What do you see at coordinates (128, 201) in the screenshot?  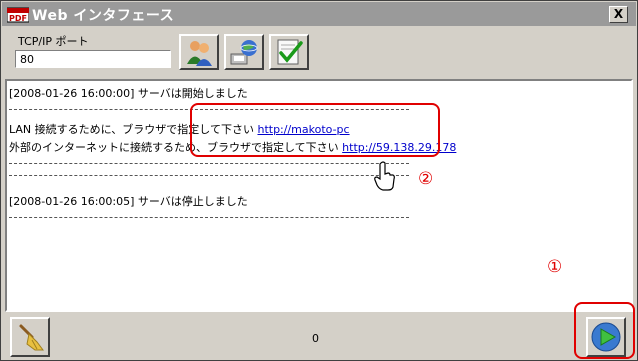 I see `log-line-stop: [2008-01-26 16:00:05] サーバは停止しました` at bounding box center [128, 201].